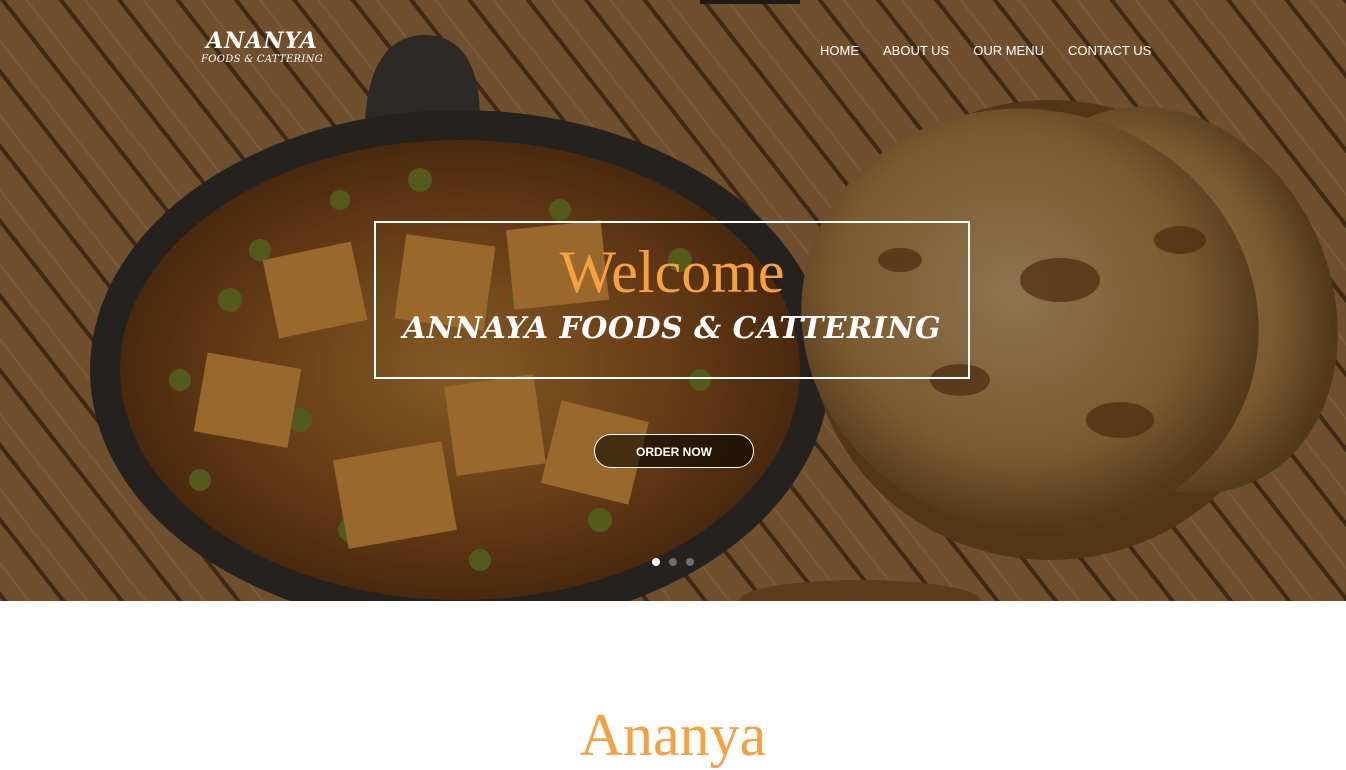 This screenshot has width=1346, height=770. I want to click on section-title: Ananya, so click(673, 735).